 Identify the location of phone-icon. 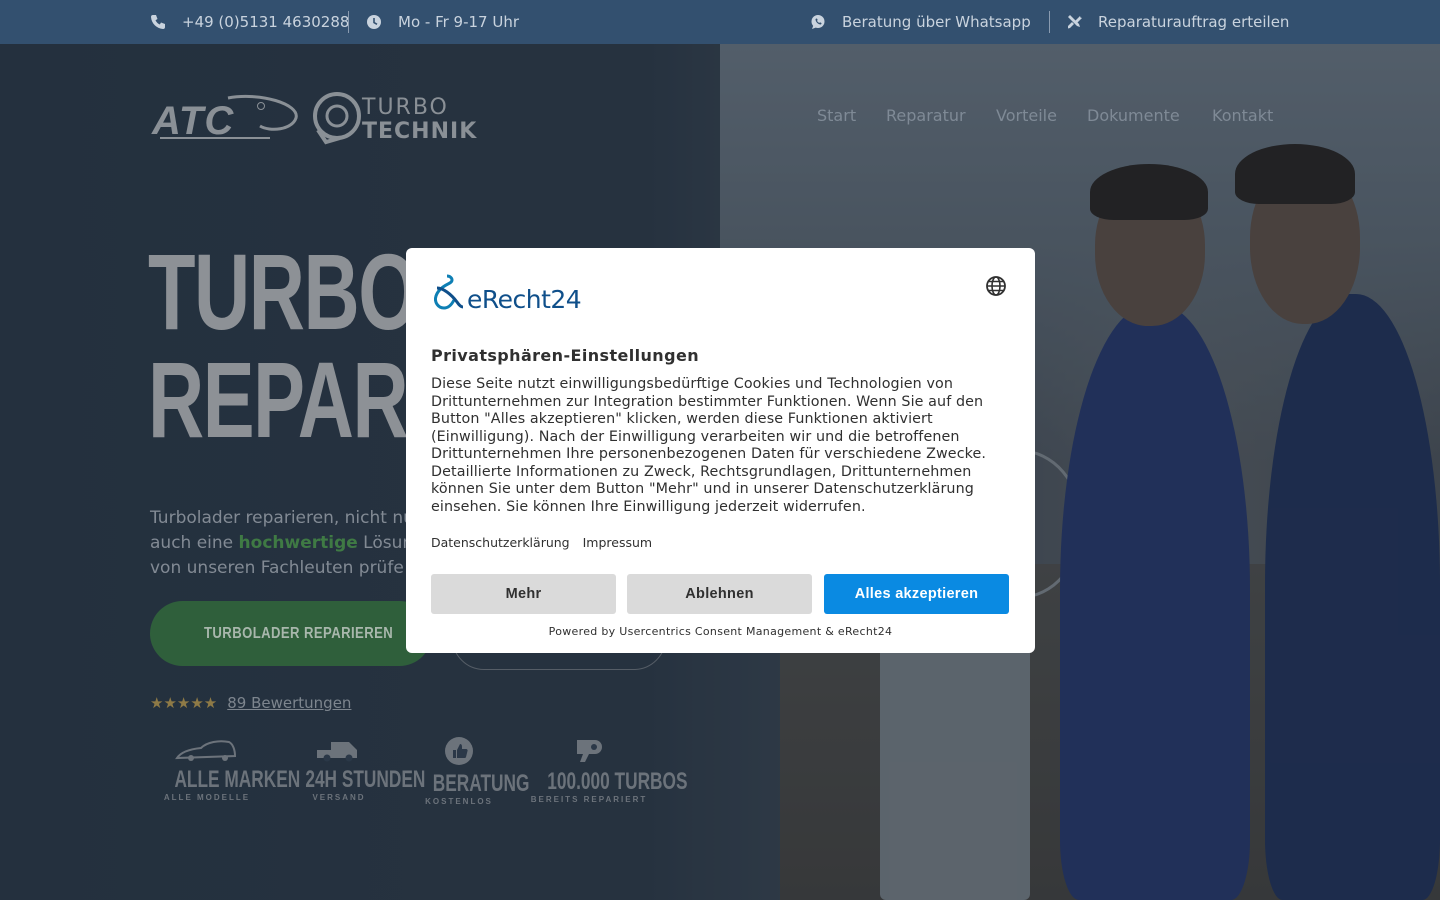
(158, 22).